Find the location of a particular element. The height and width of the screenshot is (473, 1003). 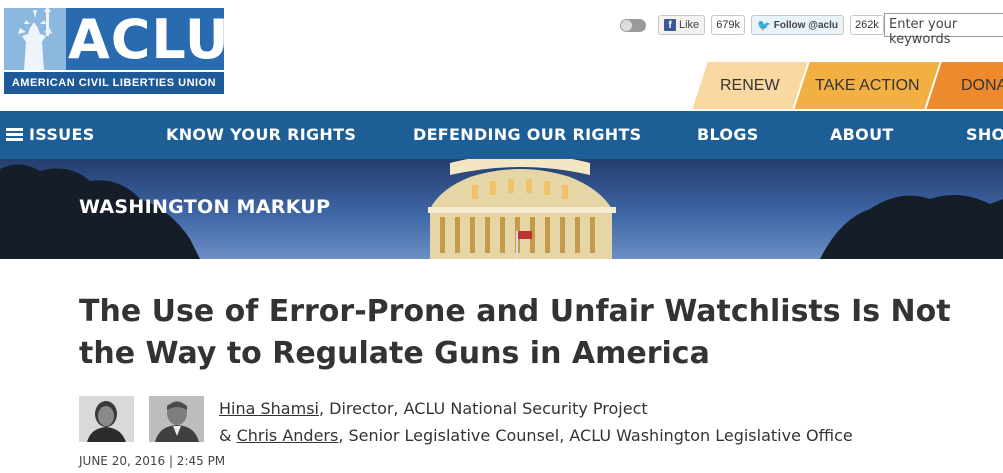

nav-issues-label: ISSUES is located at coordinates (62, 134).